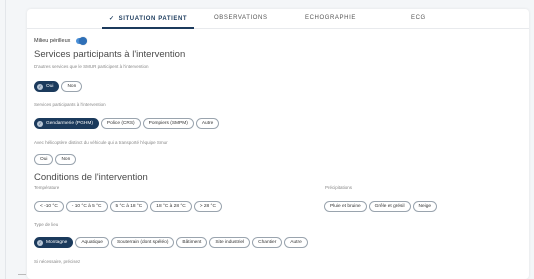 This screenshot has height=279, width=534. I want to click on chip-site-industriel: Site industriel, so click(230, 242).